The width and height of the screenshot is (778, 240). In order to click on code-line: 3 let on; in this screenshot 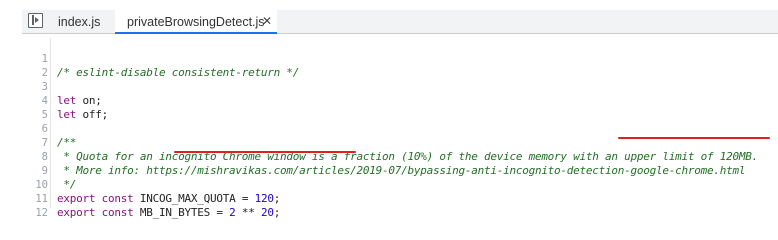, I will do `click(62, 87)`.